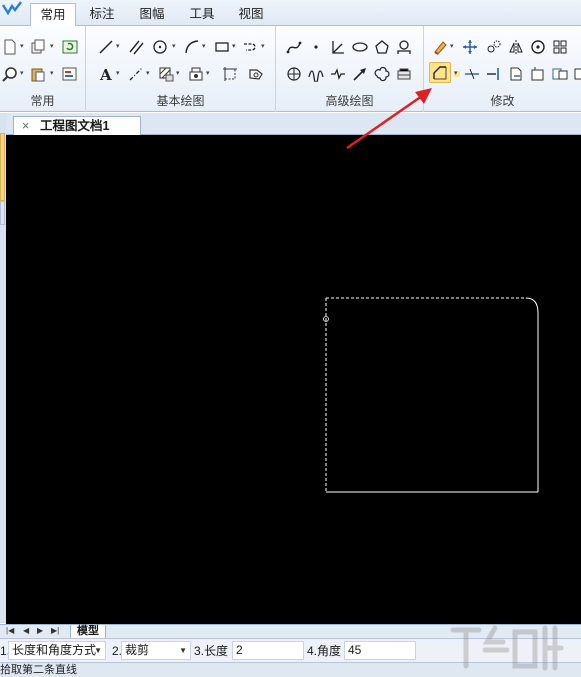 This screenshot has width=581, height=677. Describe the element at coordinates (355, 650) in the screenshot. I see `angle-value: 45` at that location.